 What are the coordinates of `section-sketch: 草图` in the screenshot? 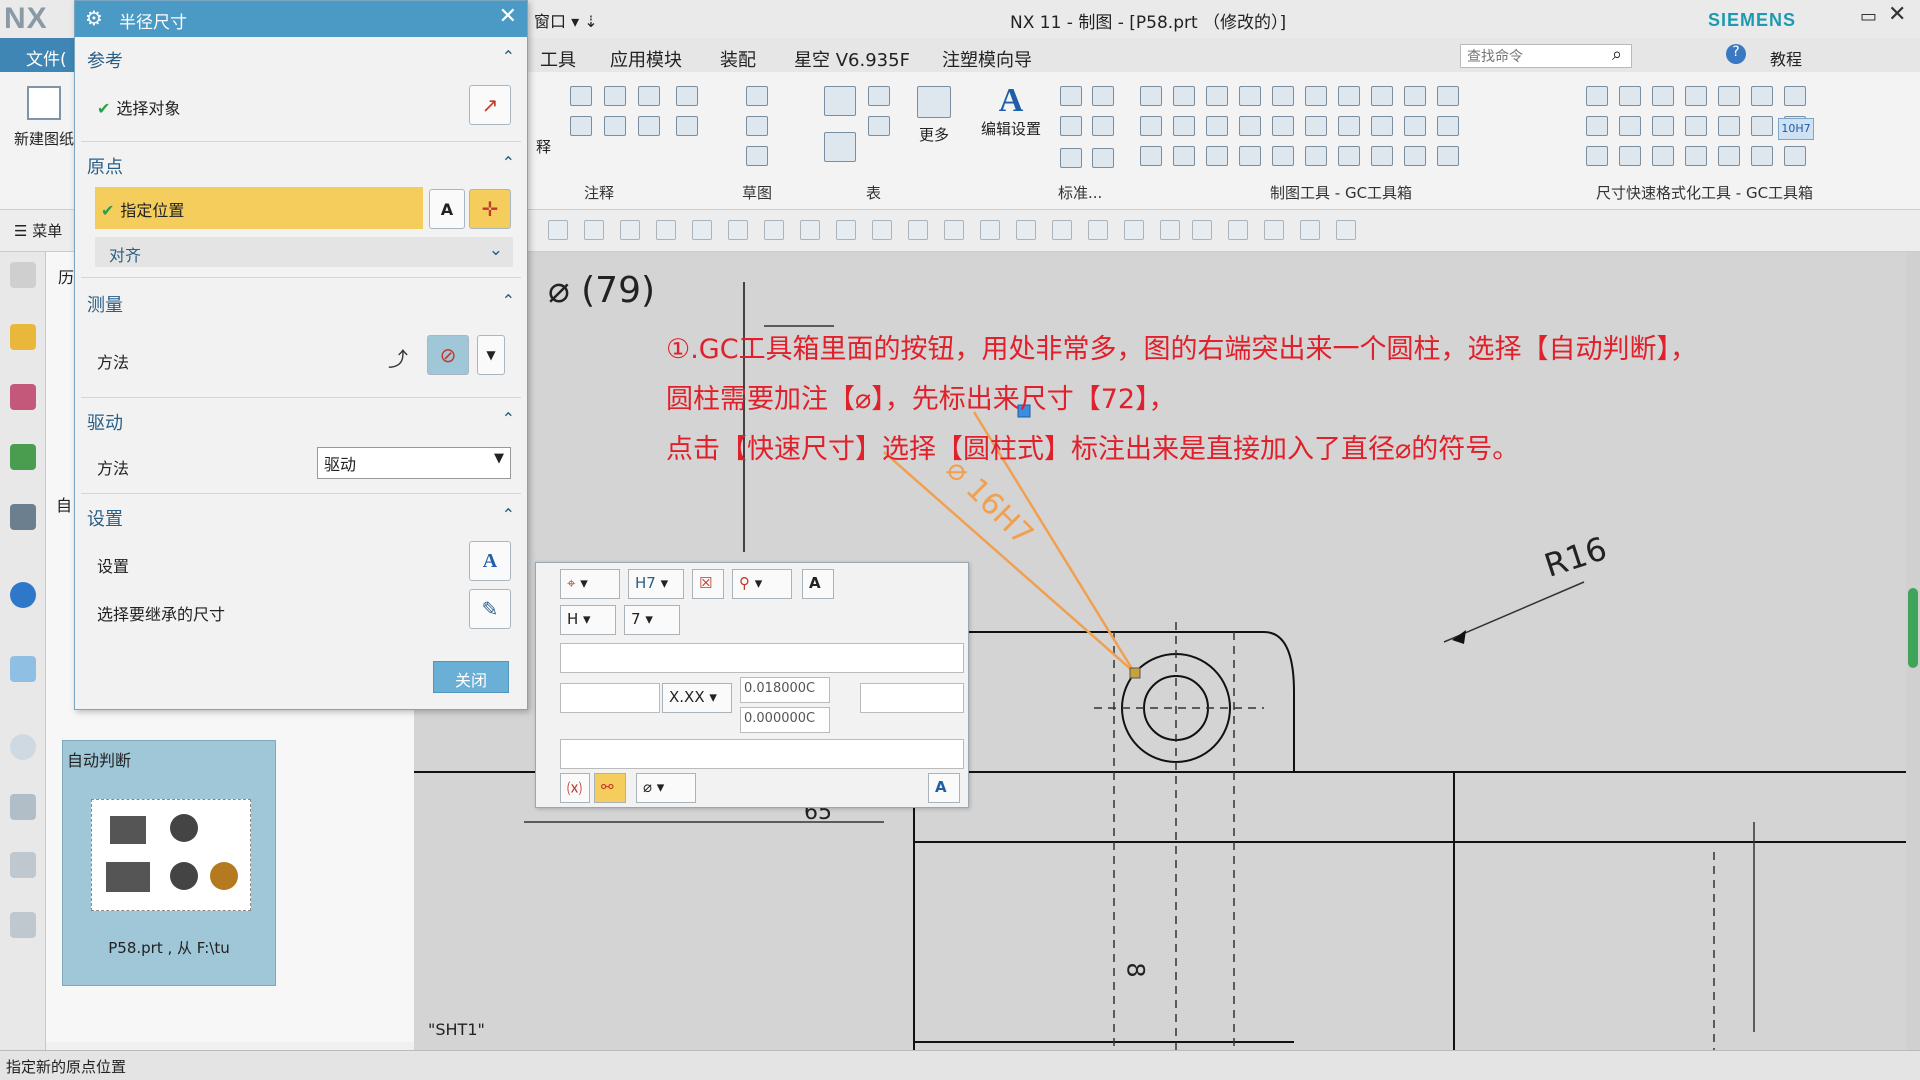 It's located at (757, 192).